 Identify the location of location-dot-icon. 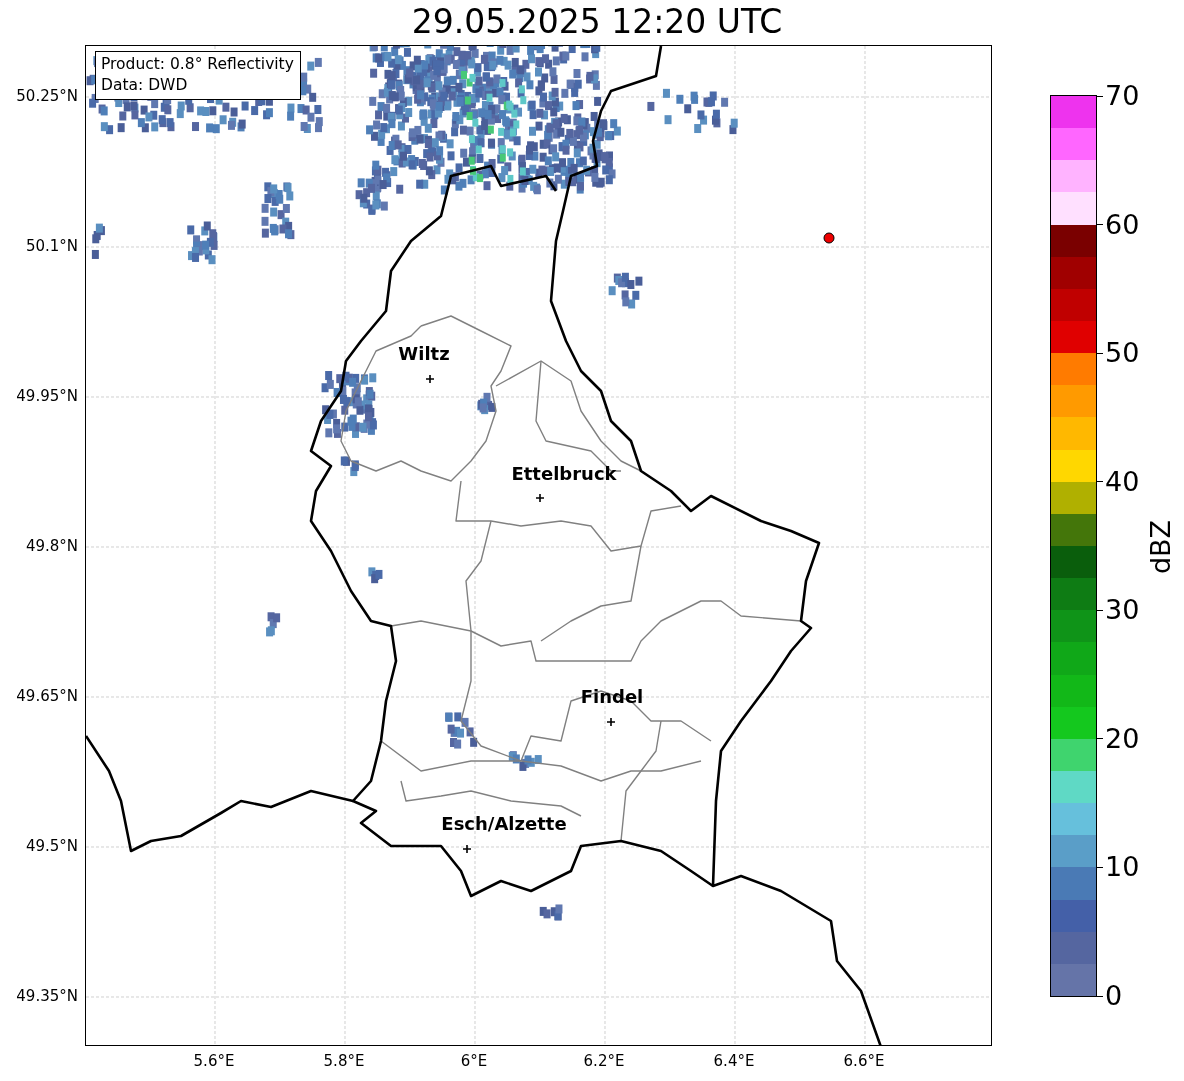
(829, 238).